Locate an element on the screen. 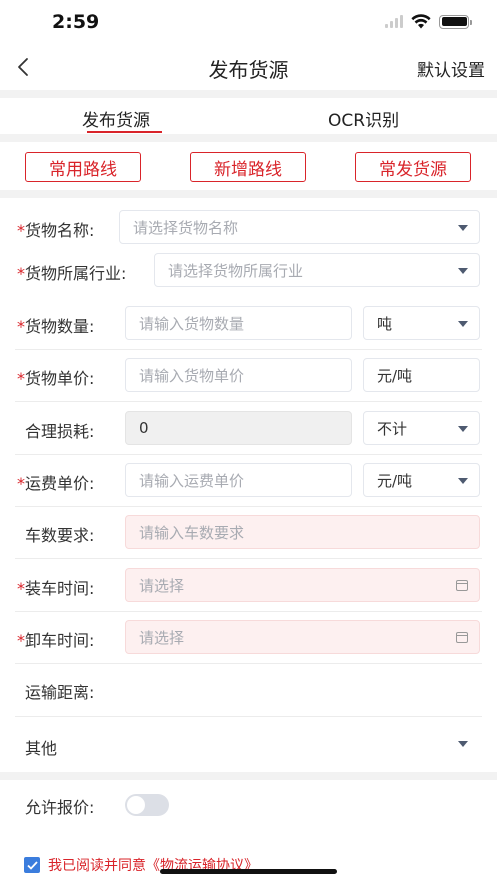 The width and height of the screenshot is (497, 883). vehicle-count-label: 车数要求: is located at coordinates (60, 535).